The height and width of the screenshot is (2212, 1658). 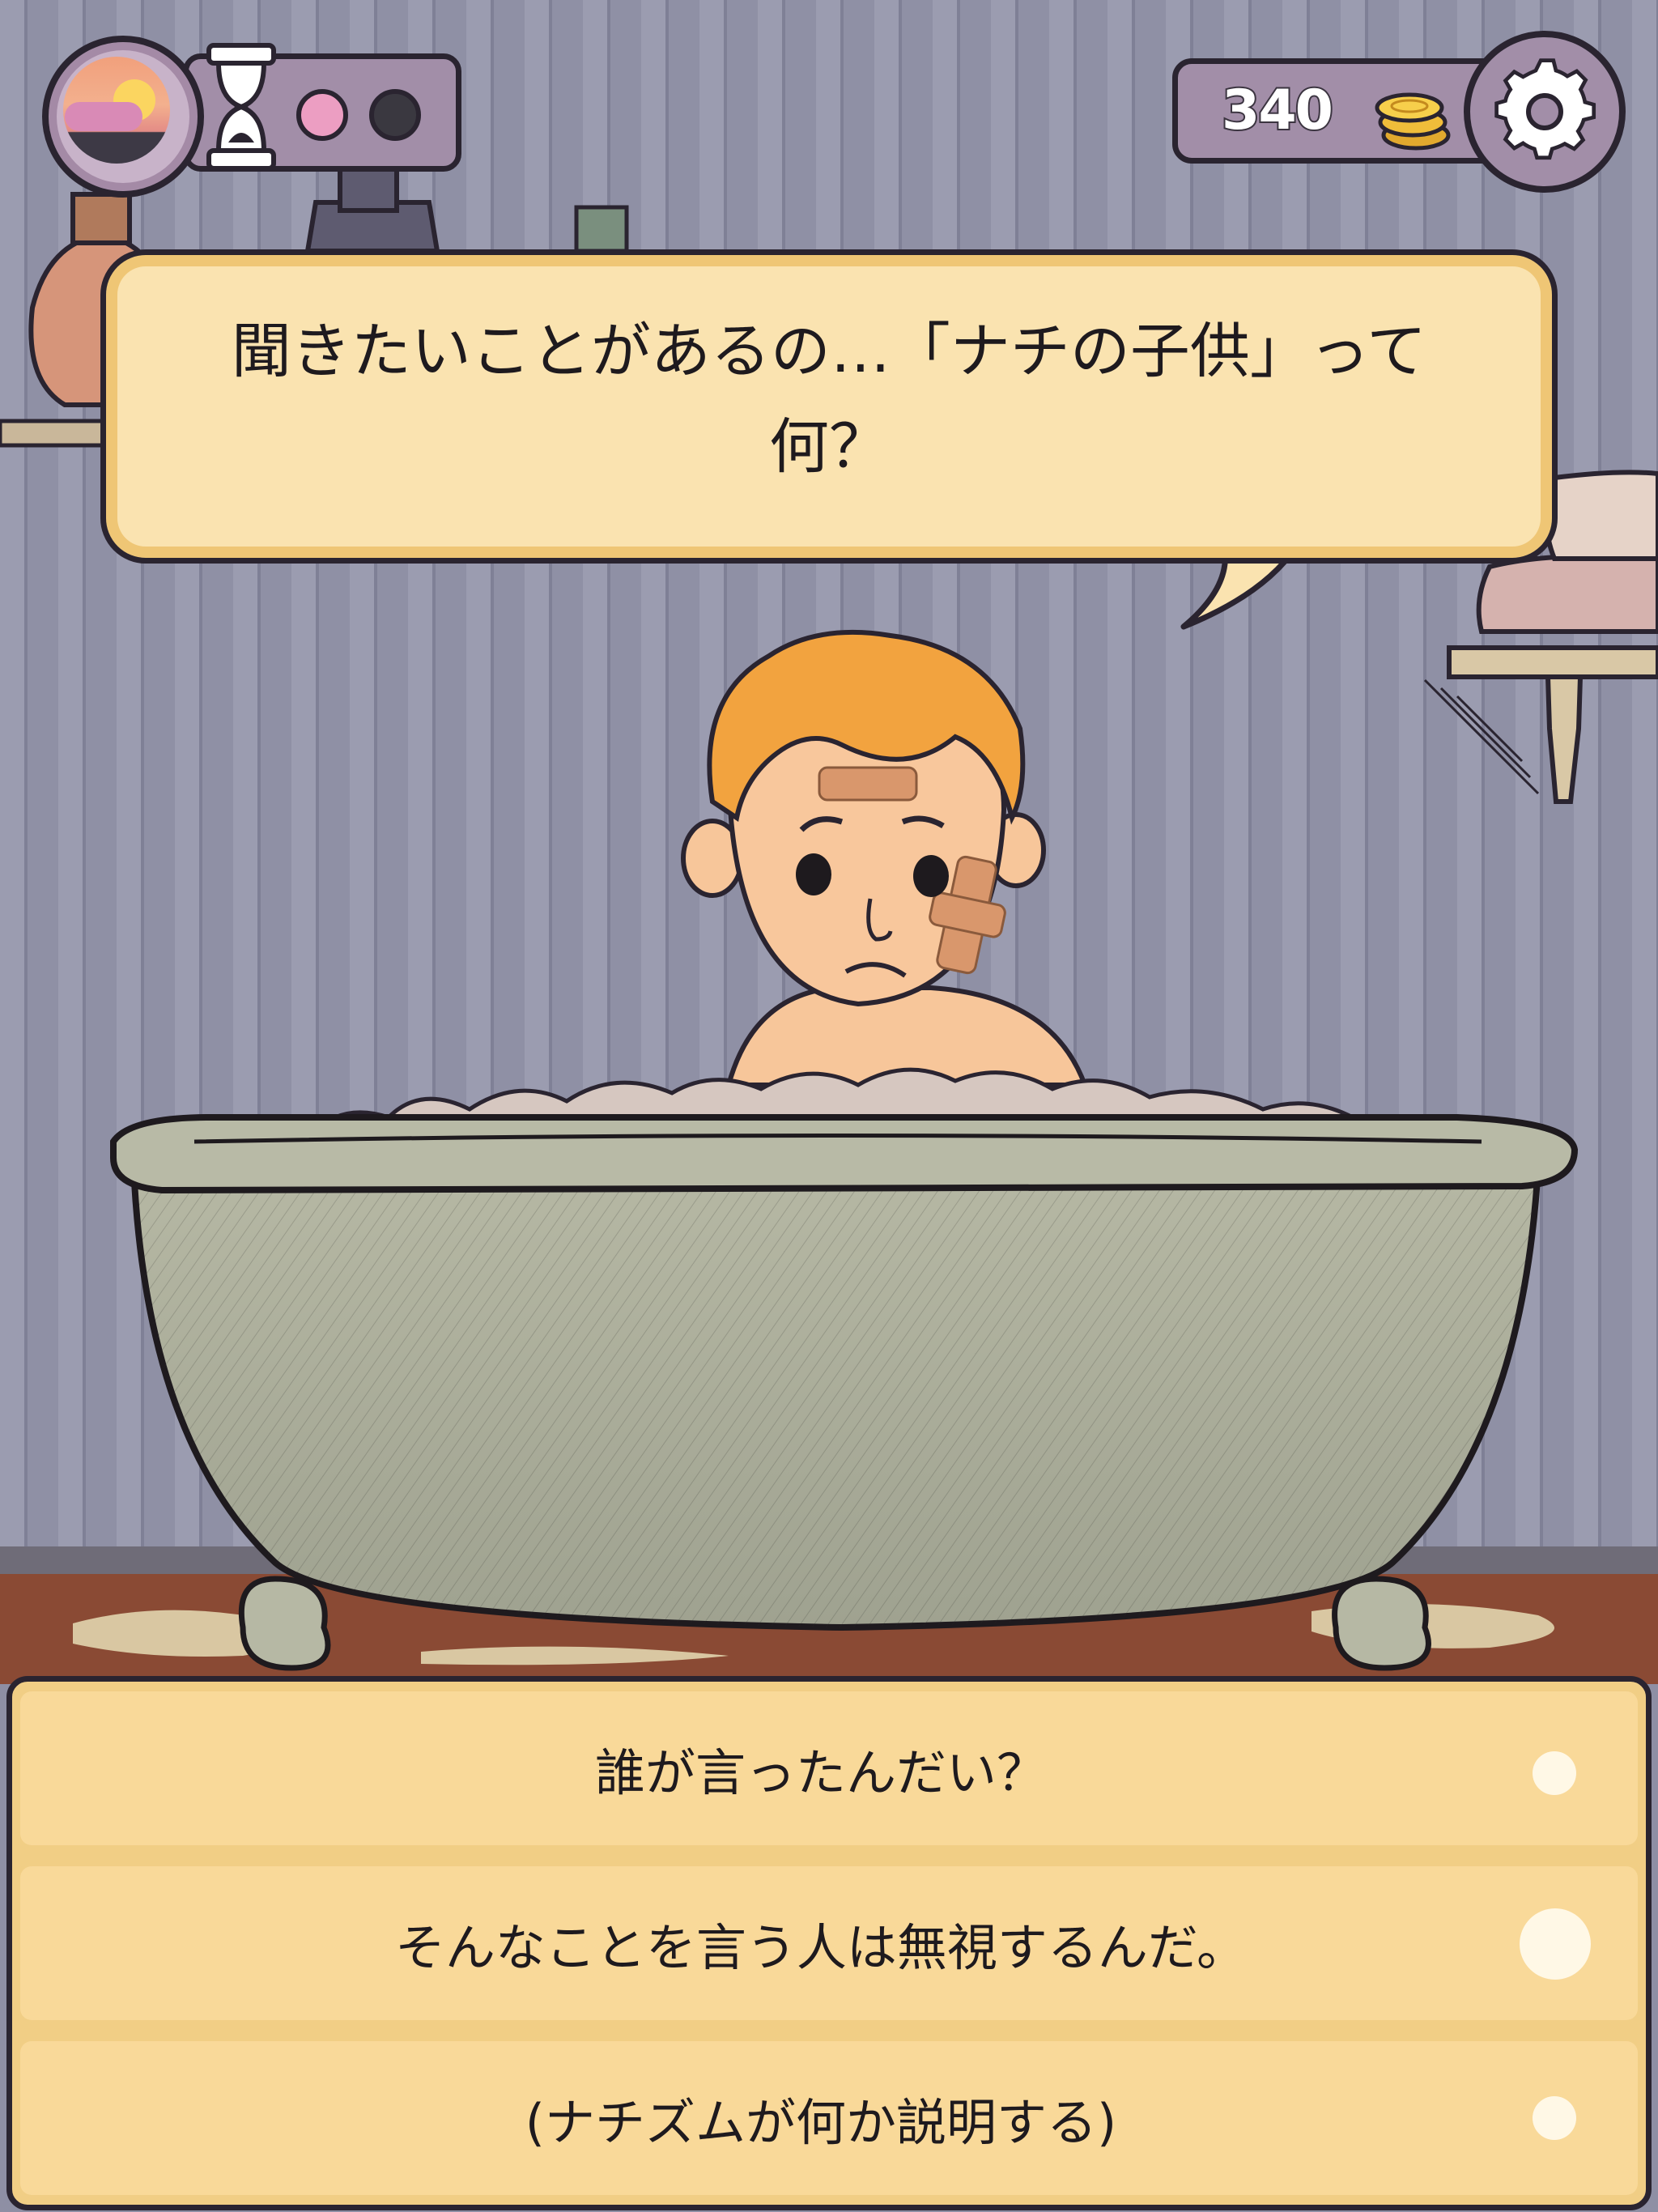 I want to click on coin-panel: 340, so click(x=1342, y=111).